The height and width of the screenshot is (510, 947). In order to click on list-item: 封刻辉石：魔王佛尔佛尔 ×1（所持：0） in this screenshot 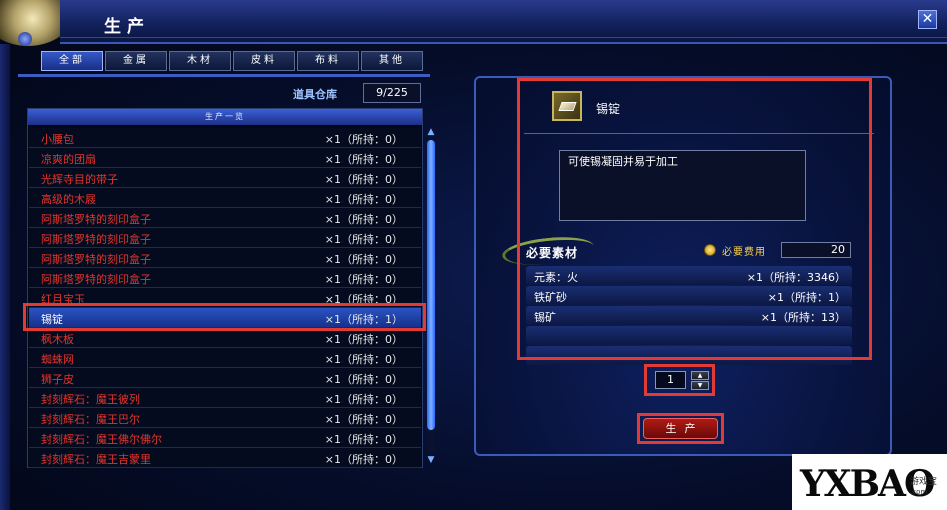, I will do `click(225, 438)`.